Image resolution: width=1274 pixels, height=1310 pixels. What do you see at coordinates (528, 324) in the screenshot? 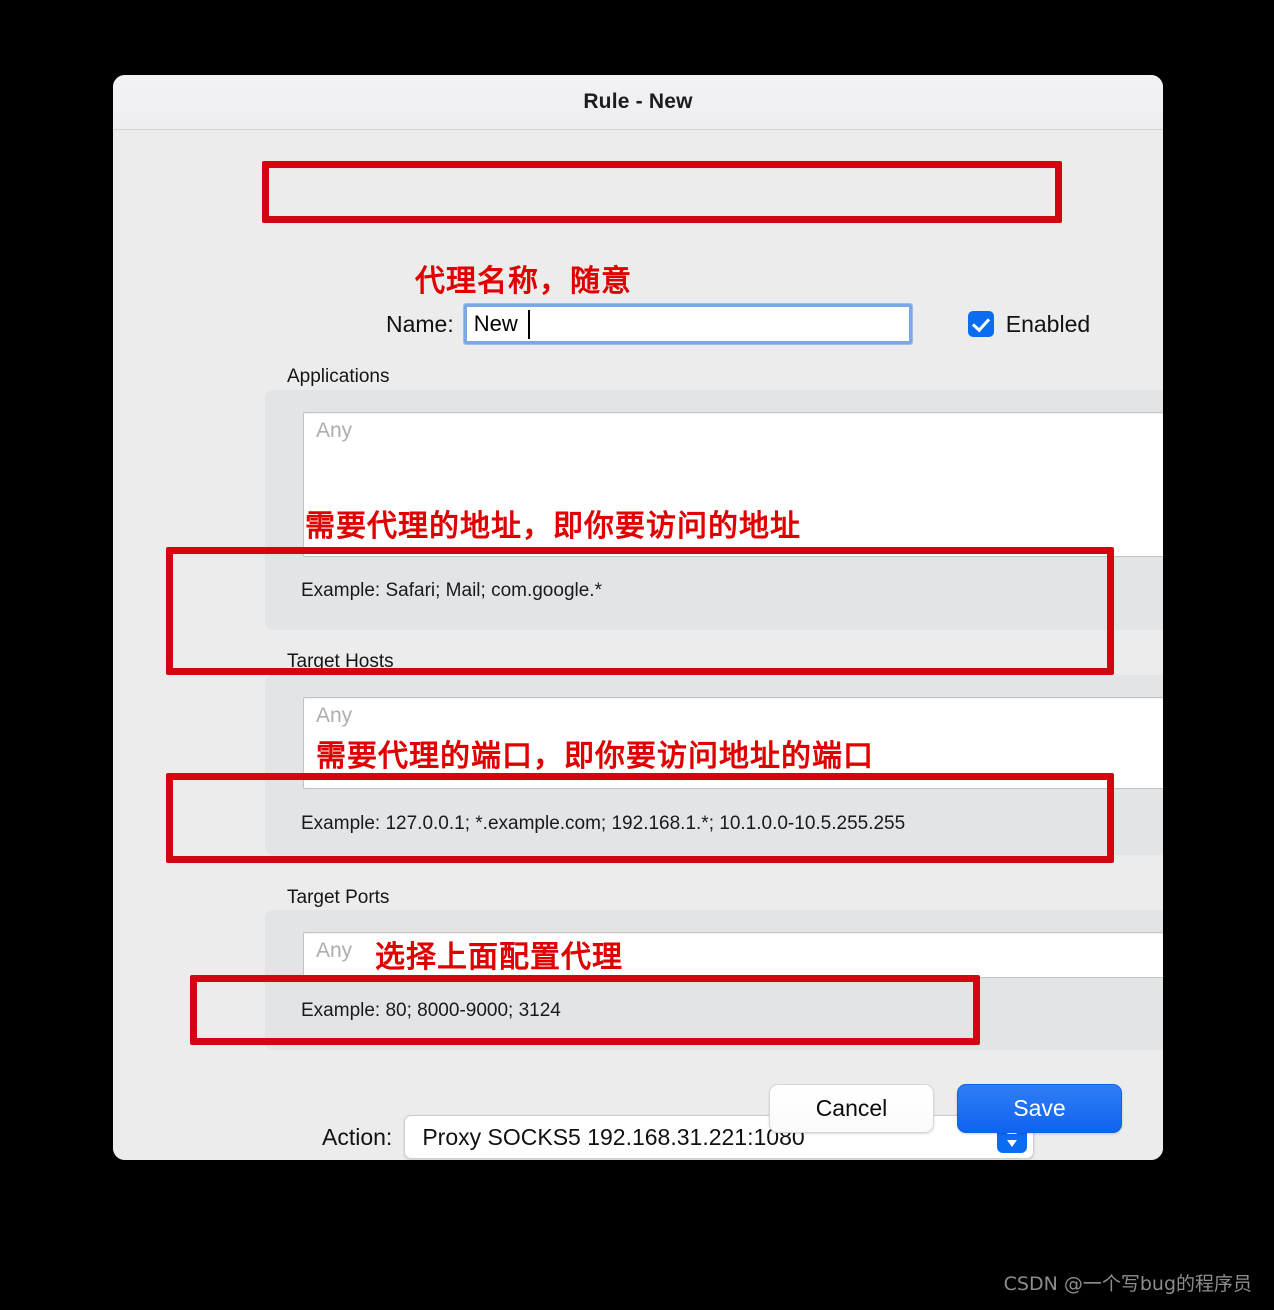
I see `text-caret` at bounding box center [528, 324].